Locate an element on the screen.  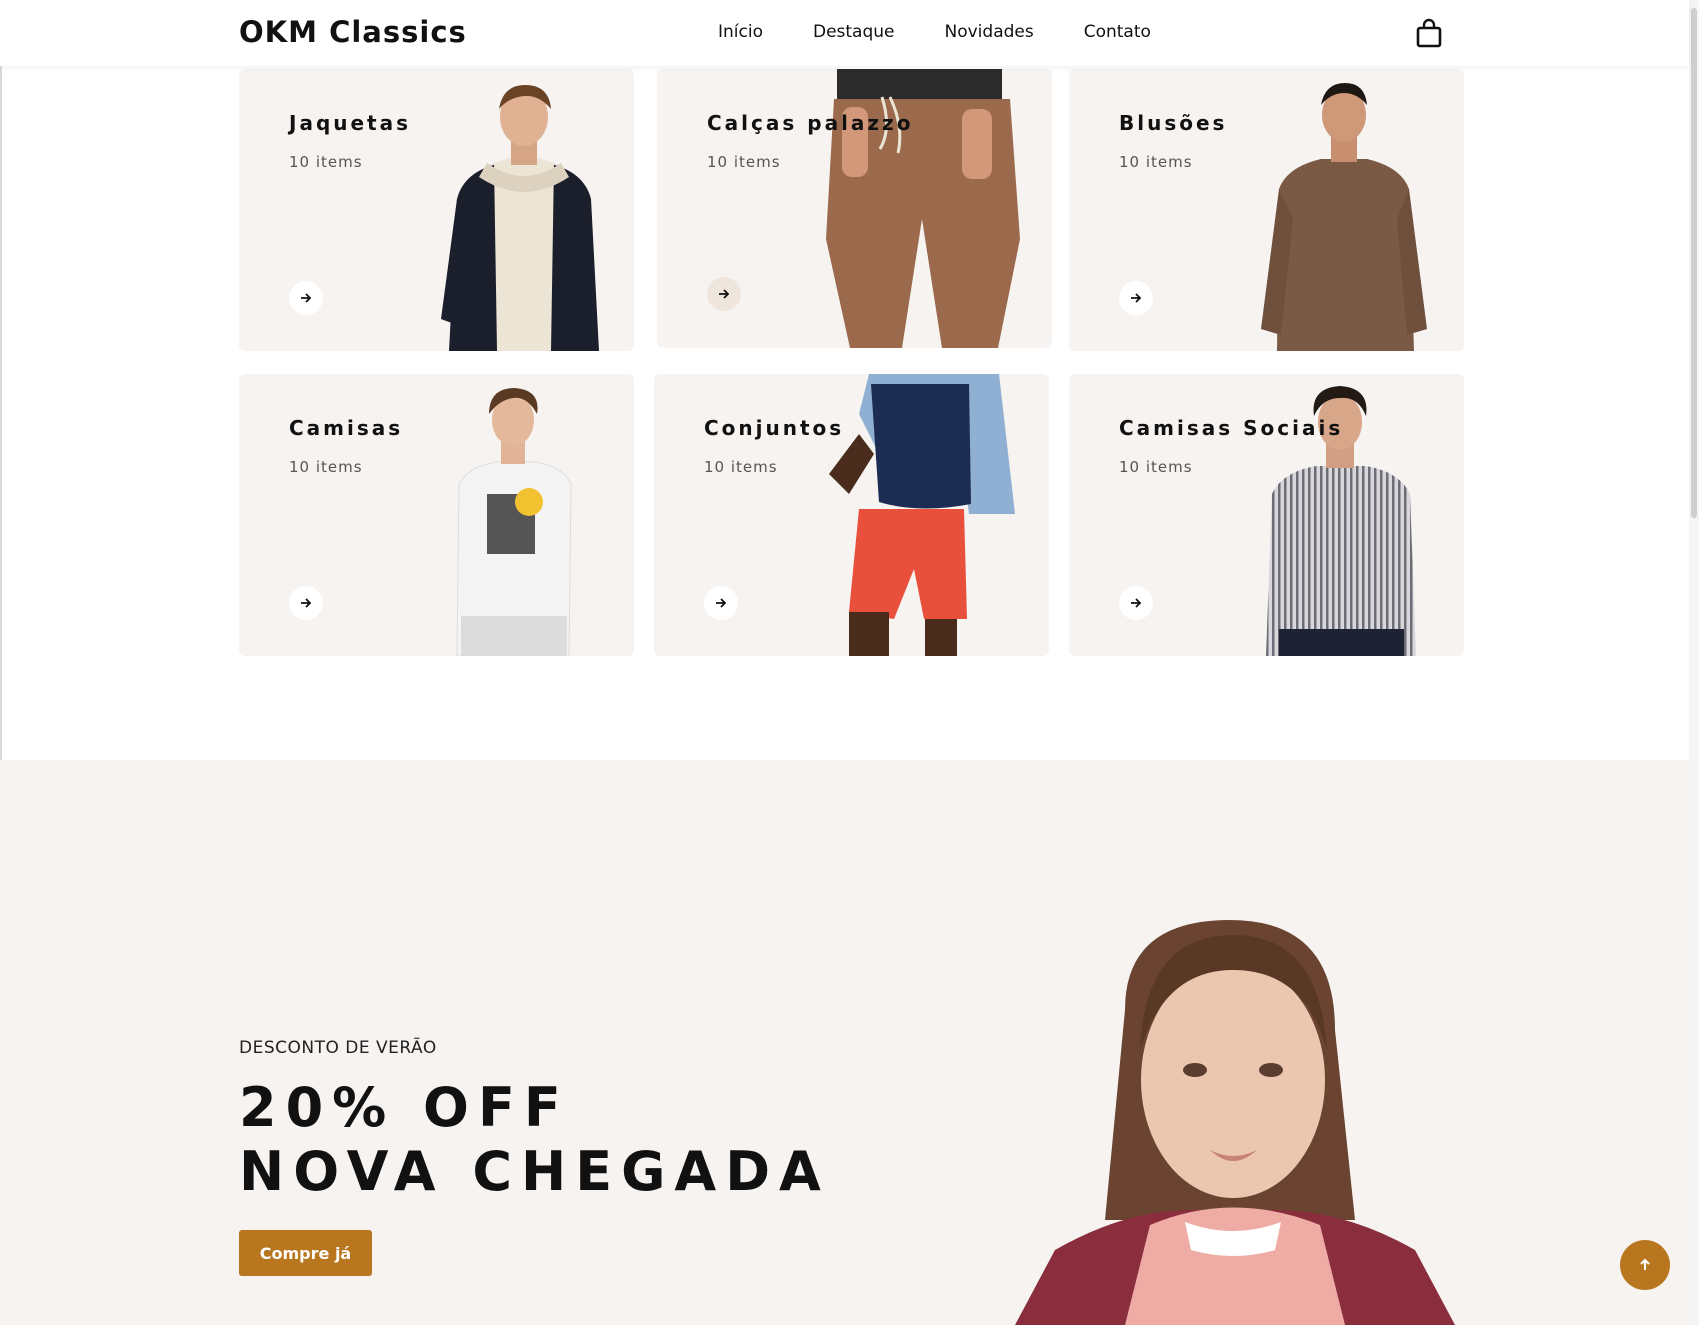
category-title: Calças palazzo is located at coordinates (810, 123).